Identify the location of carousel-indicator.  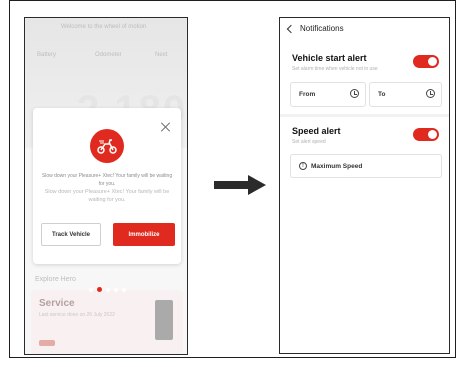
(107, 289).